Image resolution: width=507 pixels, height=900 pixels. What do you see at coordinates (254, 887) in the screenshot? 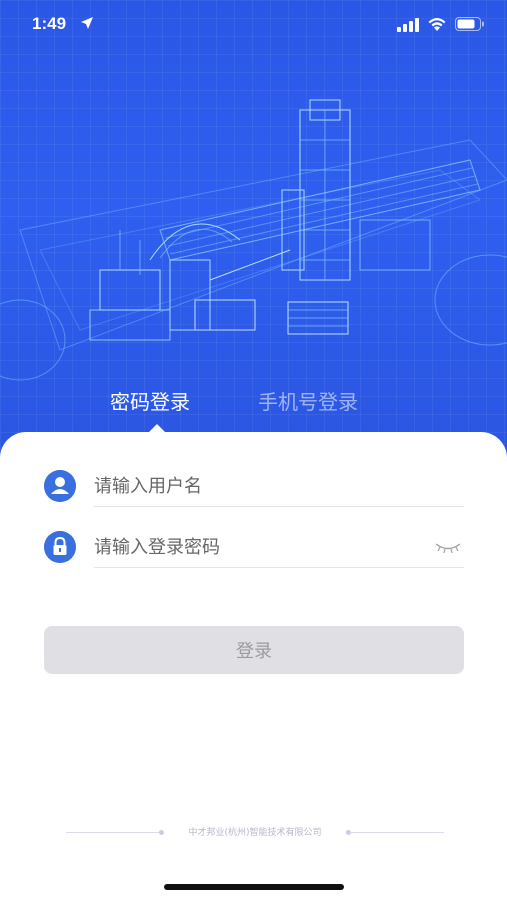
I see `home-indicator` at bounding box center [254, 887].